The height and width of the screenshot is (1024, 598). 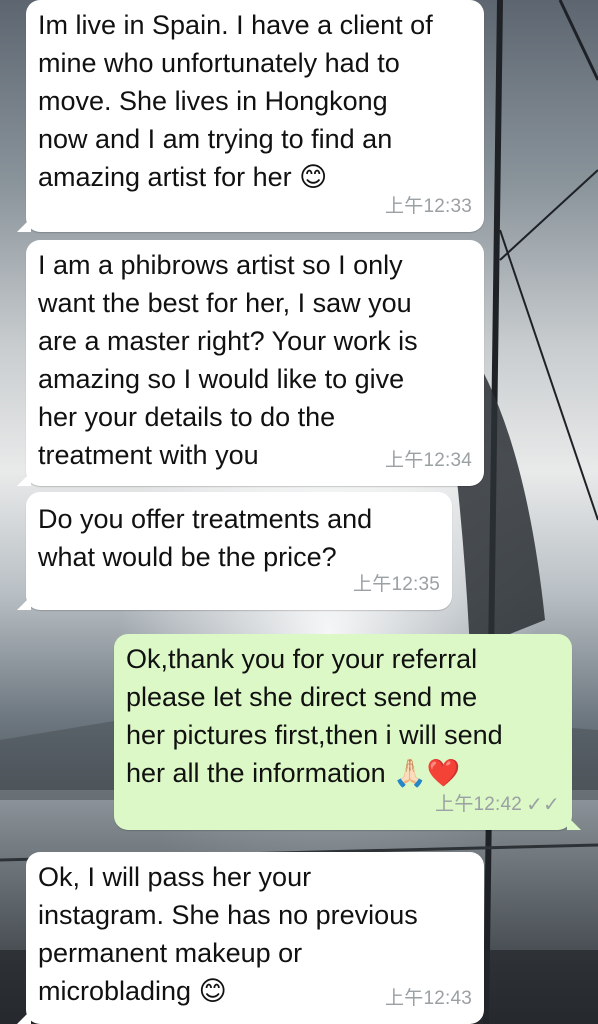 I want to click on message-meta: 上午12:33, so click(x=428, y=207).